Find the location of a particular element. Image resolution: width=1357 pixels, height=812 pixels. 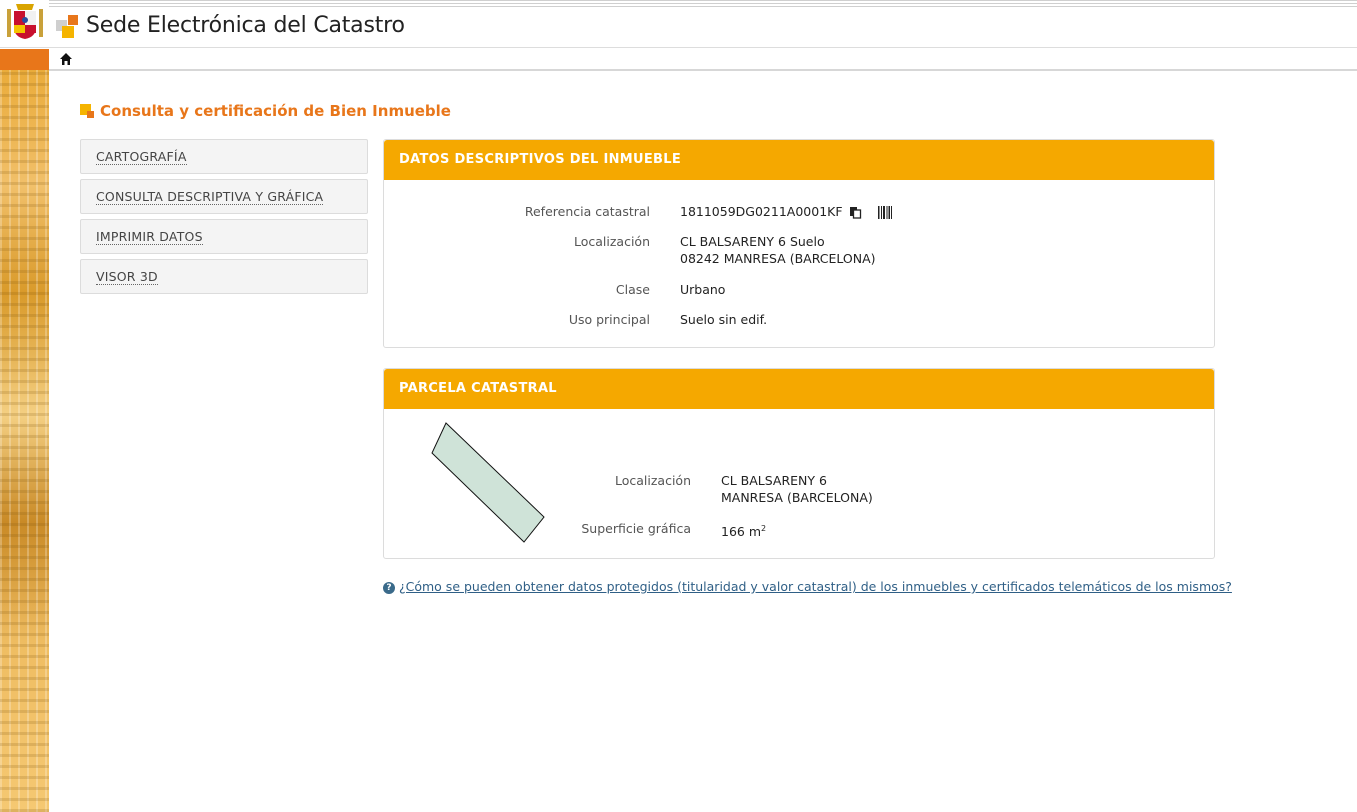

parcela-localizacion-line2: MANRESA (BARCELONA) is located at coordinates (797, 497).